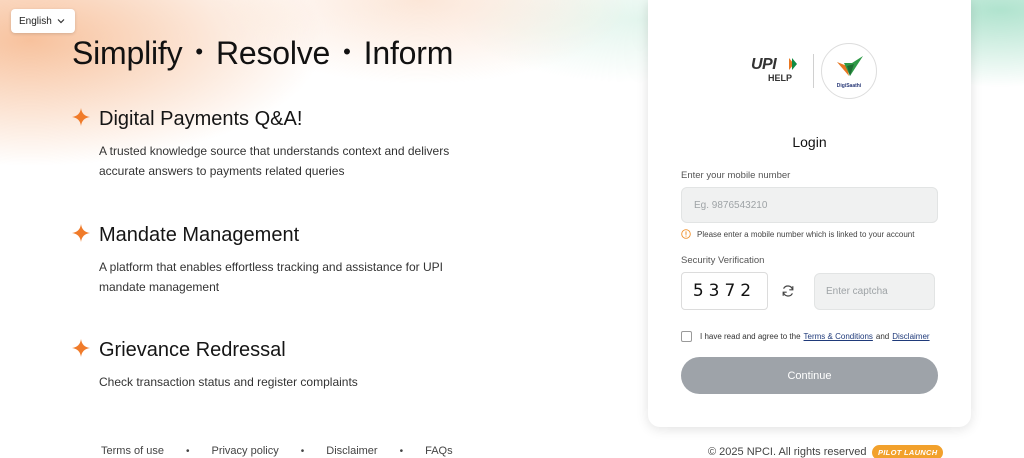  I want to click on footer-link-privacy: Privacy policy, so click(244, 451).